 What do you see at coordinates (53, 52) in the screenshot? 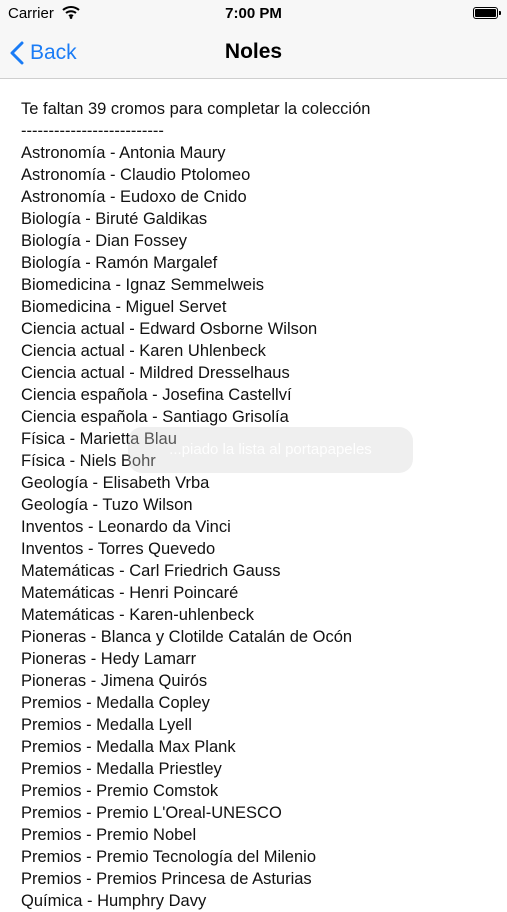
I see `back-label: Back` at bounding box center [53, 52].